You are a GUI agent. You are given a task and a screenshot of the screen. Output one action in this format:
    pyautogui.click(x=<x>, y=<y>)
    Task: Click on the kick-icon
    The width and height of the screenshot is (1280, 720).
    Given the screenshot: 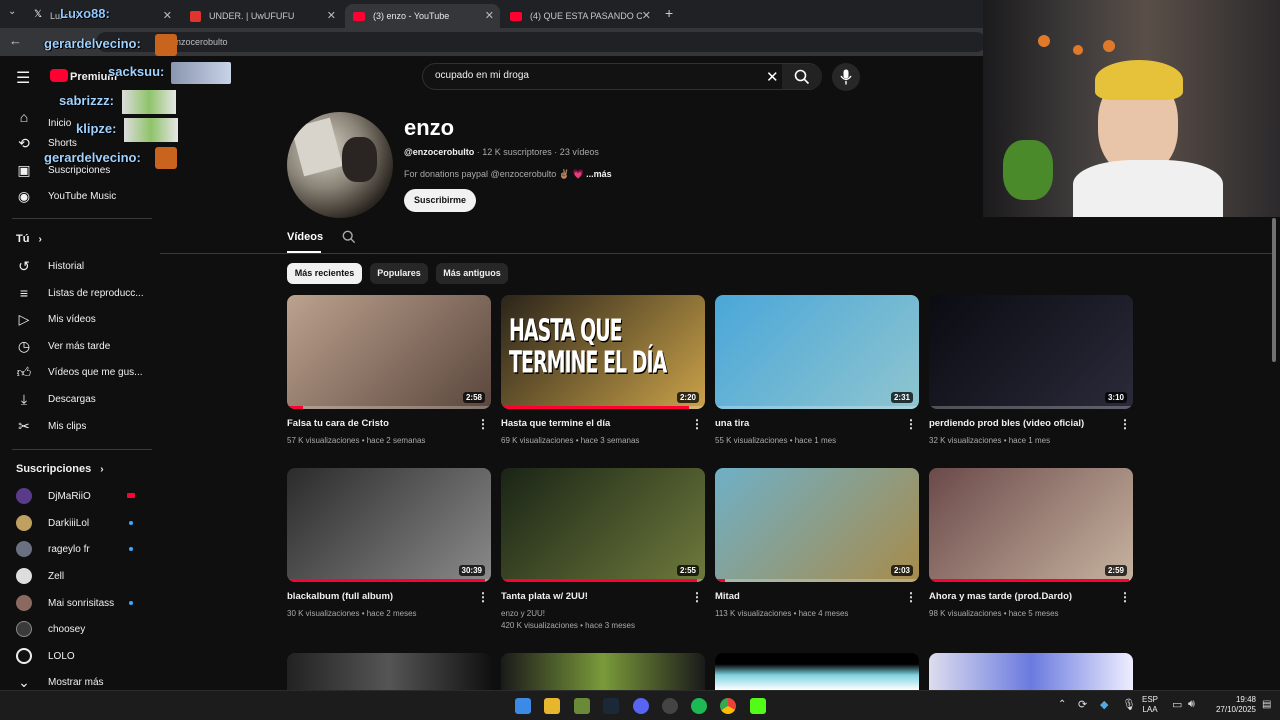 What is the action you would take?
    pyautogui.click(x=758, y=706)
    